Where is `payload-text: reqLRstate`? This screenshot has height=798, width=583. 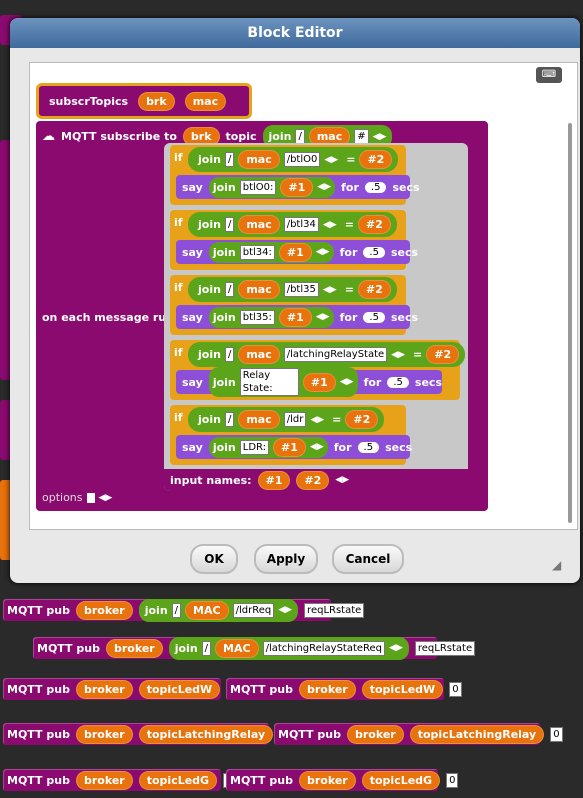
payload-text: reqLRstate is located at coordinates (334, 610).